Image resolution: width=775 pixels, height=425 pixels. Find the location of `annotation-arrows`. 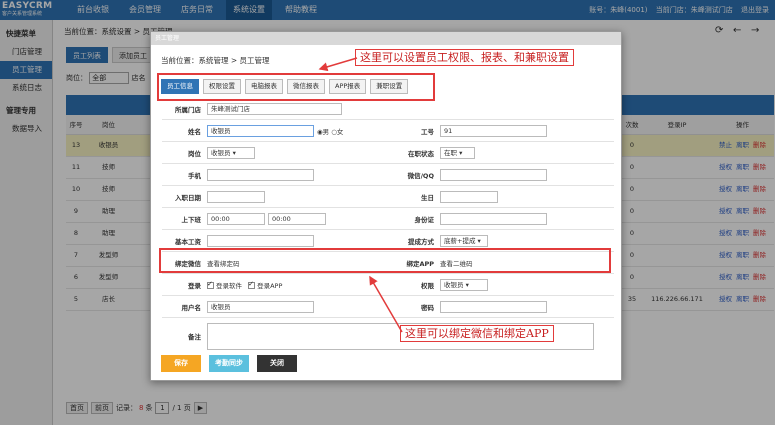

annotation-arrows is located at coordinates (360, 195).